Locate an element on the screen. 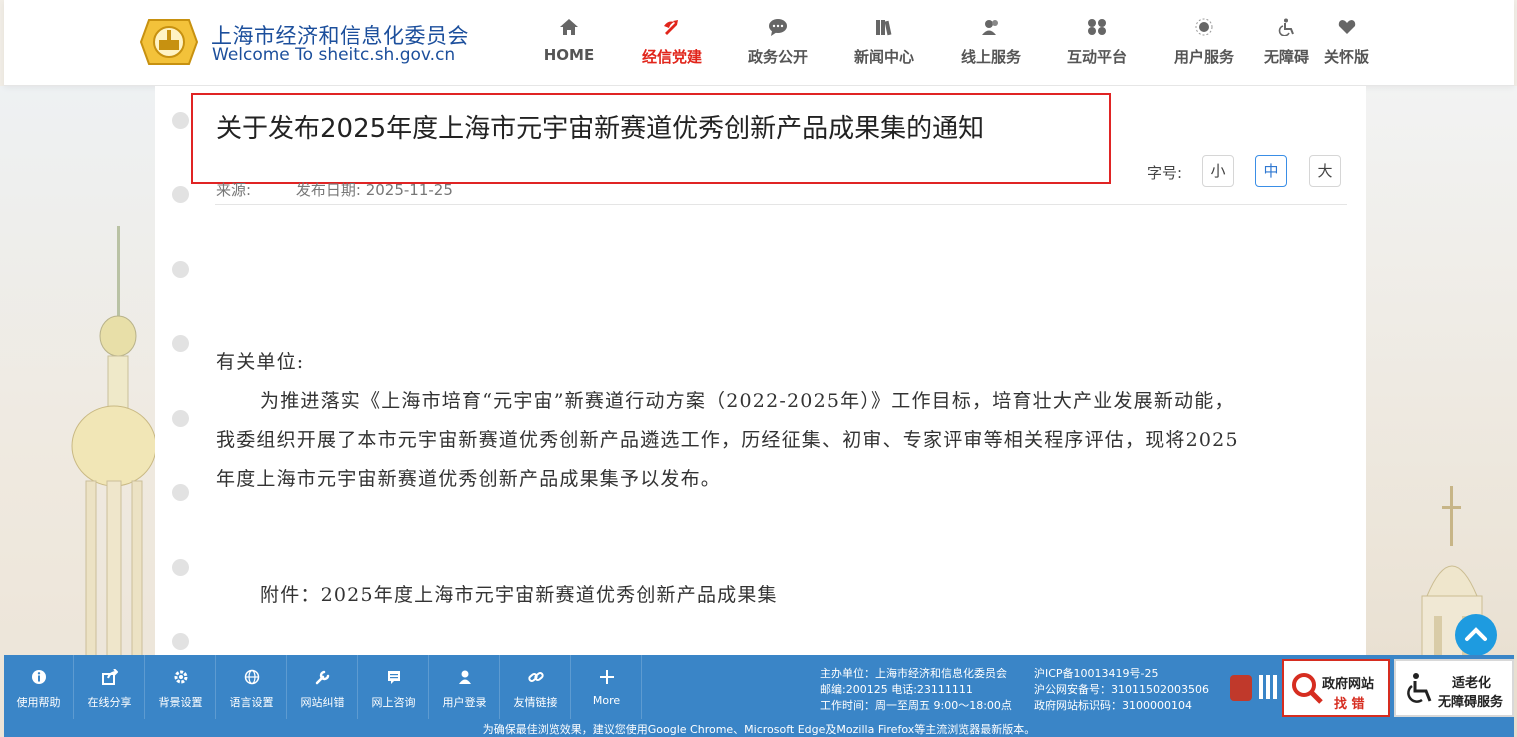  share-icon is located at coordinates (109, 677).